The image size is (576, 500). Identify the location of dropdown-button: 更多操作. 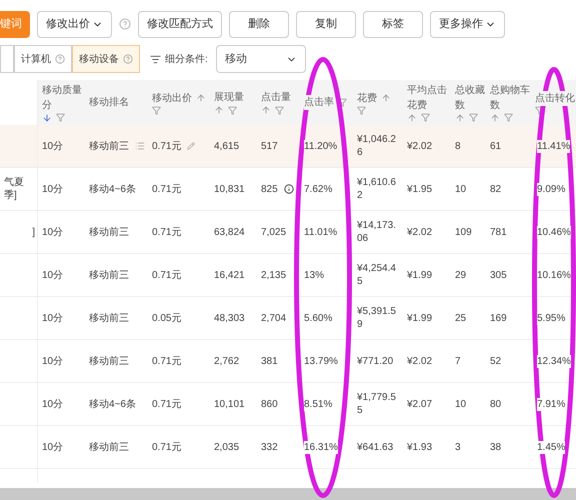
(467, 24).